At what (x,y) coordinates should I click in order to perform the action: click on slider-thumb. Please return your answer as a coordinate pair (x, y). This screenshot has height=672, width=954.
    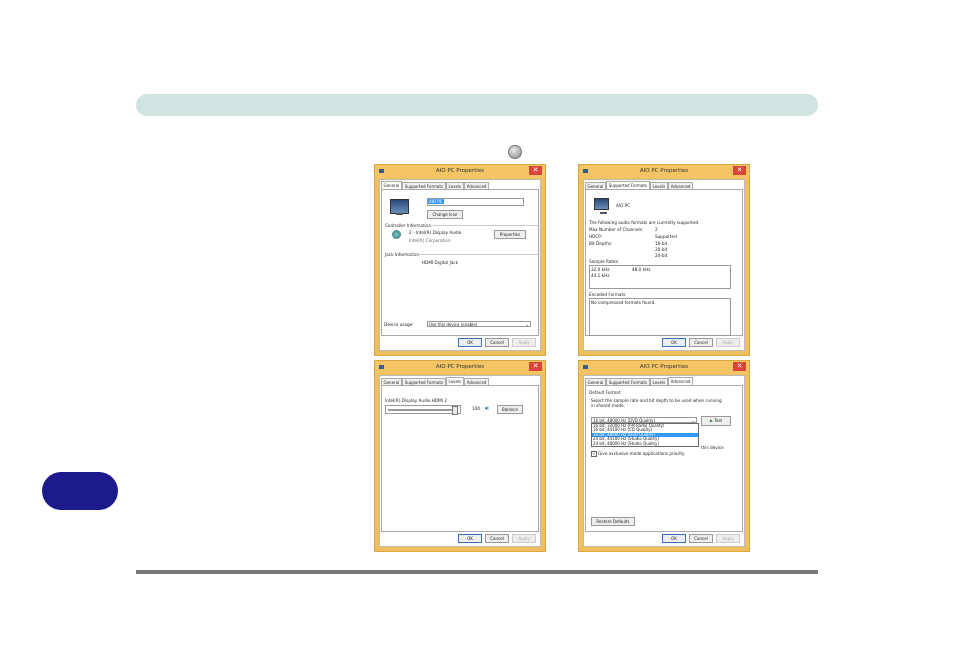
    Looking at the image, I should click on (455, 410).